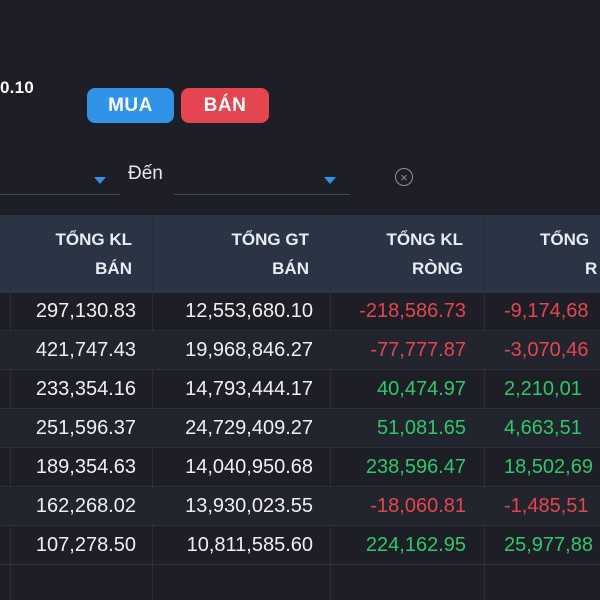 The height and width of the screenshot is (600, 600). Describe the element at coordinates (66, 254) in the screenshot. I see `column-header-kl-ban: TỔNG KL BÁN` at that location.